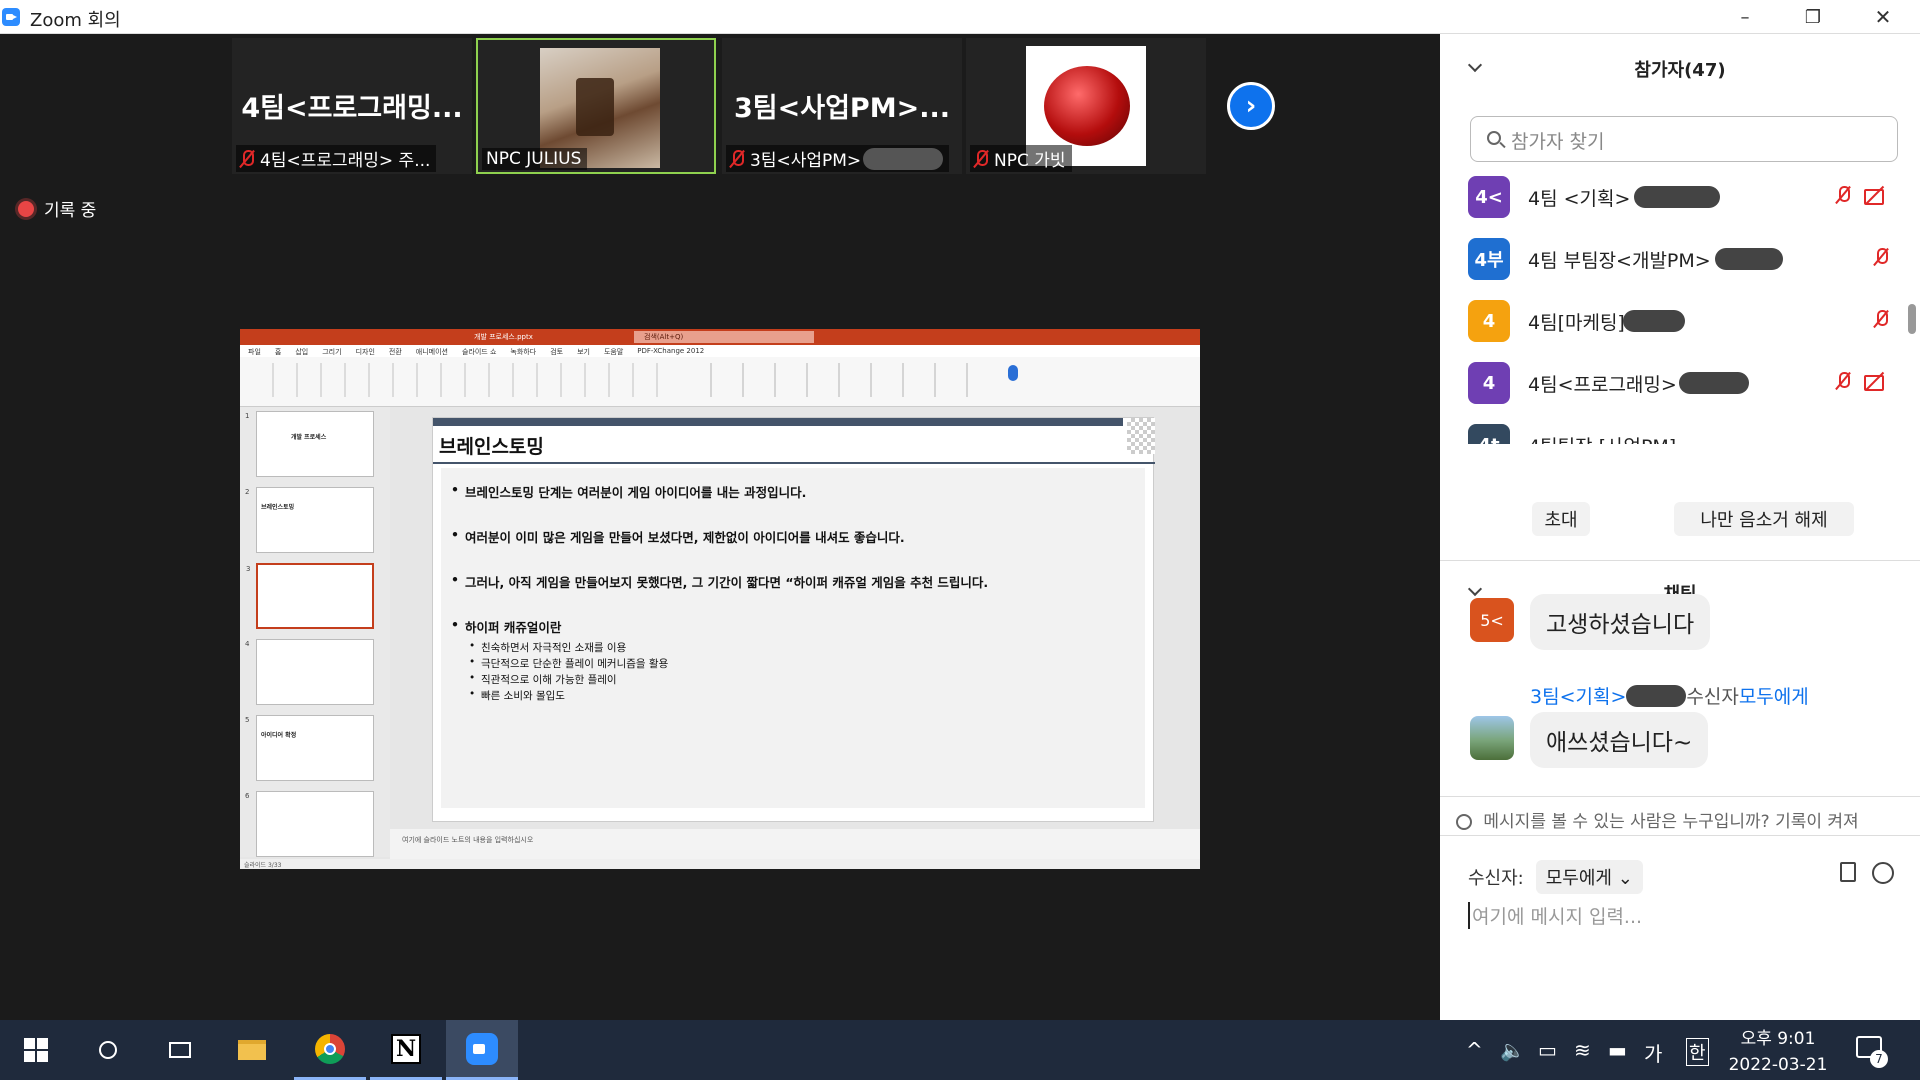 The width and height of the screenshot is (1920, 1080). What do you see at coordinates (1678, 259) in the screenshot?
I see `participant-row: 4부 4팀 부팀장<개발PM>` at bounding box center [1678, 259].